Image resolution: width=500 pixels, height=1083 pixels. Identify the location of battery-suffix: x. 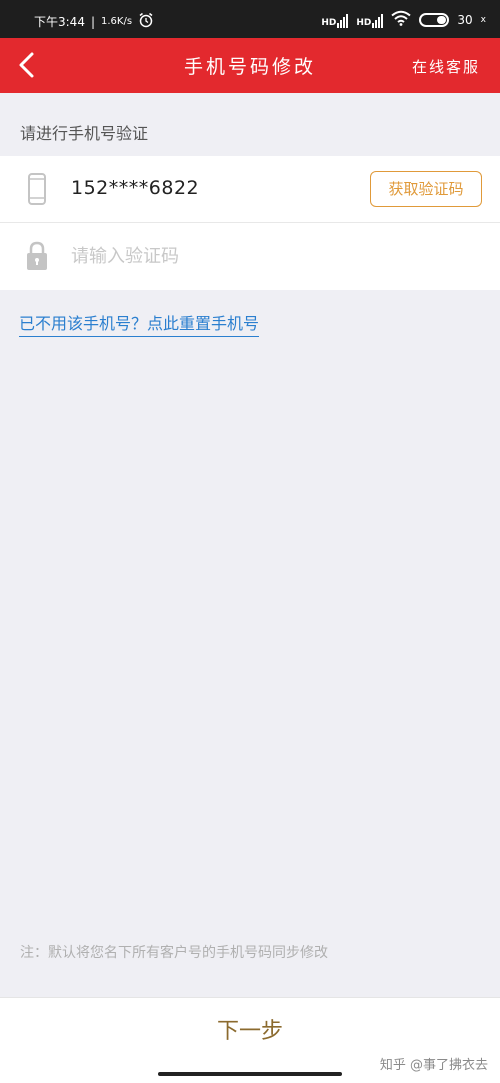
(483, 19).